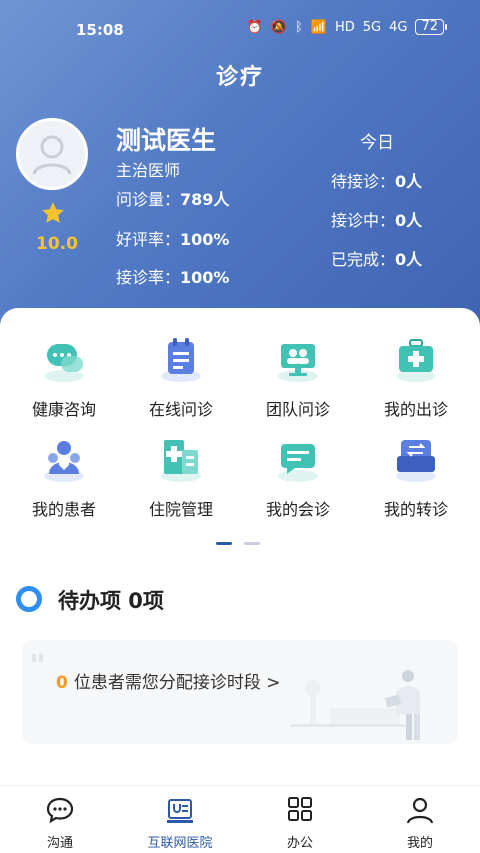 This screenshot has height=853, width=480. What do you see at coordinates (148, 239) in the screenshot?
I see `stat-label: 好评率：` at bounding box center [148, 239].